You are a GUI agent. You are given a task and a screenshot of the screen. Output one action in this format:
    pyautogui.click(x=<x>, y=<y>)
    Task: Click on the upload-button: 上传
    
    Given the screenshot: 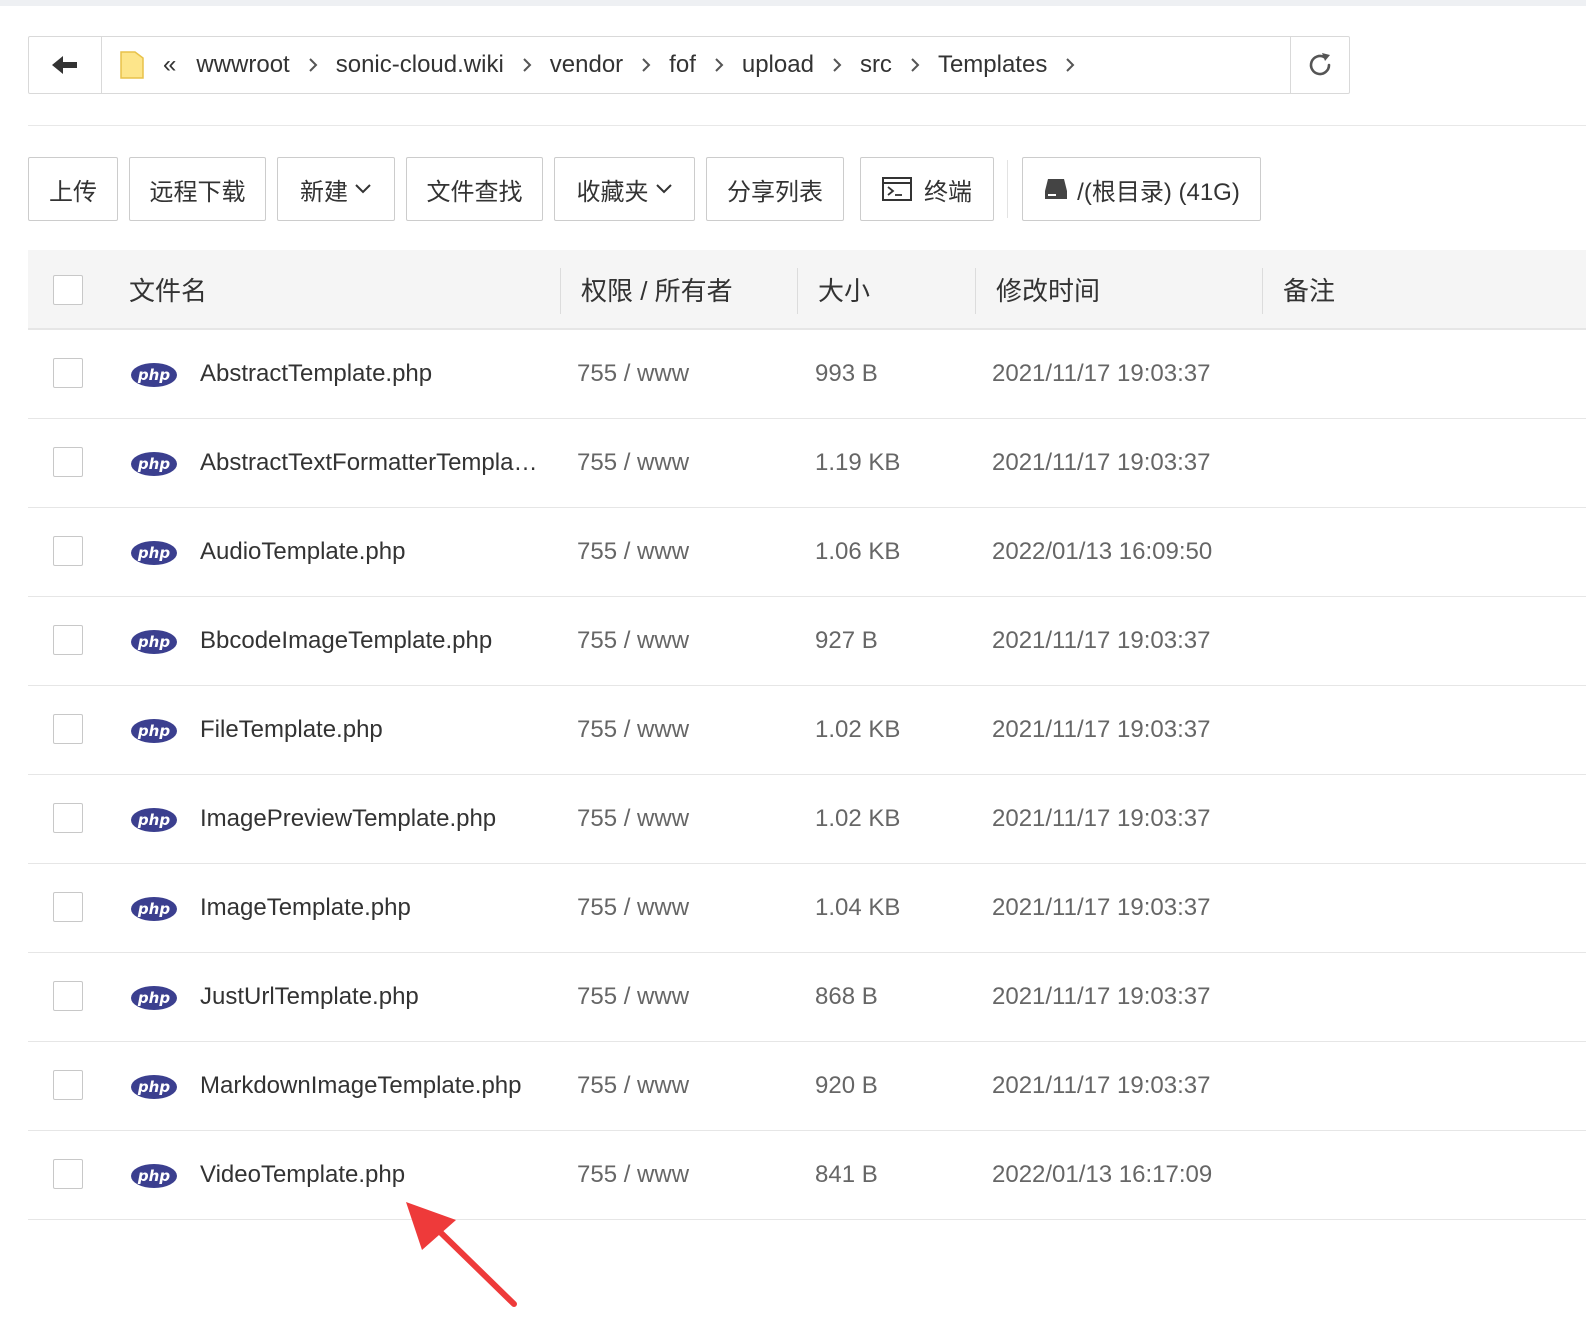 What is the action you would take?
    pyautogui.click(x=73, y=189)
    